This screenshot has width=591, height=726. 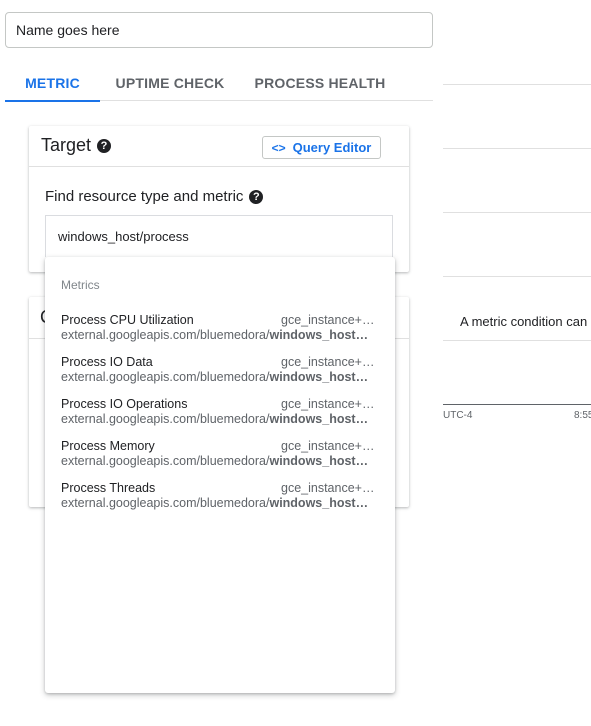 What do you see at coordinates (458, 415) in the screenshot?
I see `preview-axis-timezone: UTC-4` at bounding box center [458, 415].